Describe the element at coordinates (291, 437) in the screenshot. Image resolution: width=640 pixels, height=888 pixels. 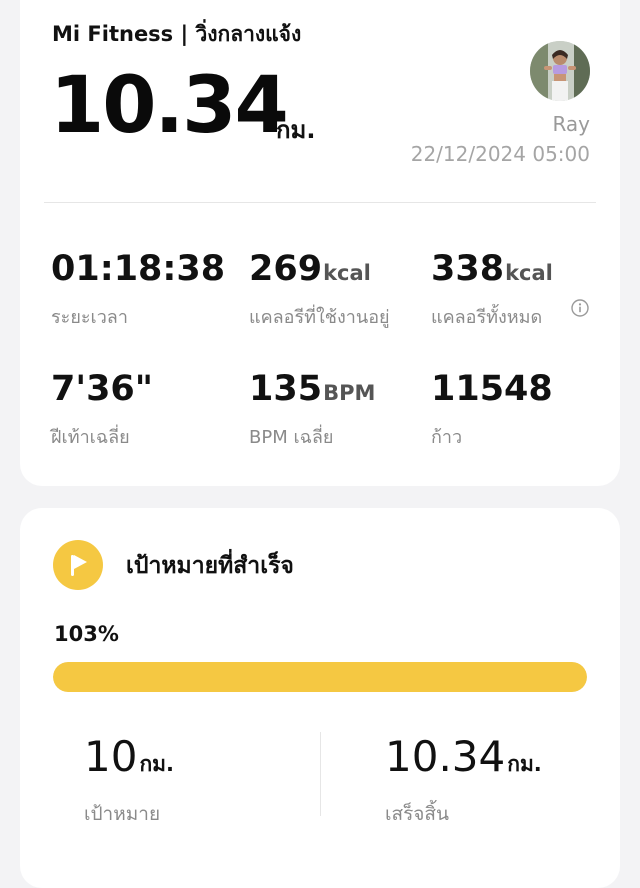
I see `stat-label: BPM เฉลี่ย` at that location.